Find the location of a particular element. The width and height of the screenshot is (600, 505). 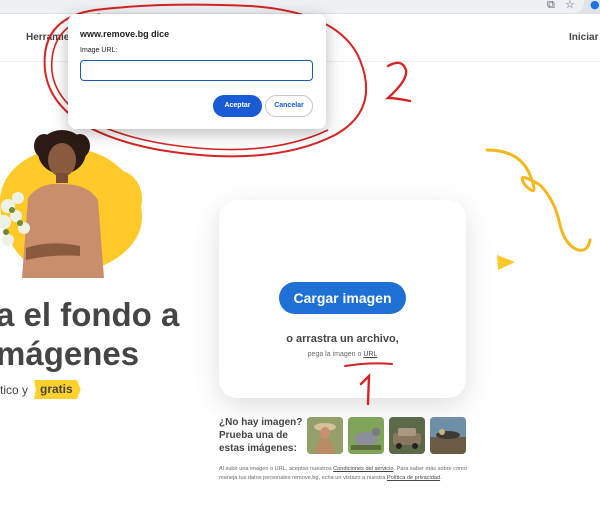

legal-text-3: . is located at coordinates (441, 478).